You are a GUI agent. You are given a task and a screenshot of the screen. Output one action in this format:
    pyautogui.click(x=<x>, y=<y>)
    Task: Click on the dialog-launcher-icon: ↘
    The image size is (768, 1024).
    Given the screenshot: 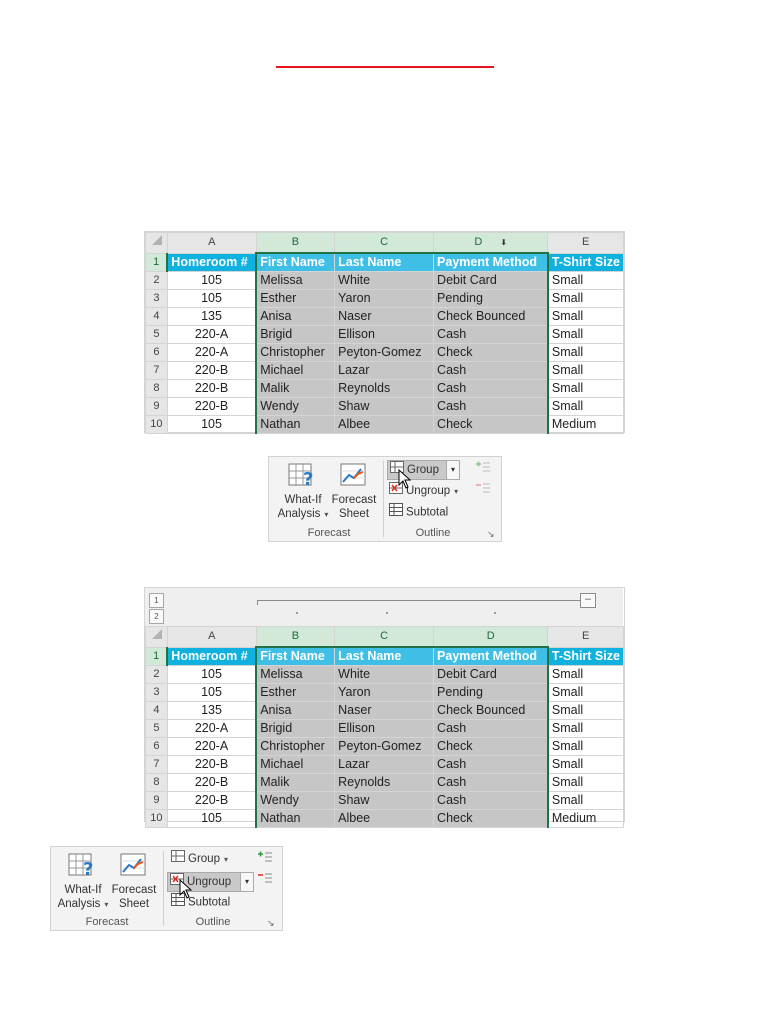 What is the action you would take?
    pyautogui.click(x=271, y=923)
    